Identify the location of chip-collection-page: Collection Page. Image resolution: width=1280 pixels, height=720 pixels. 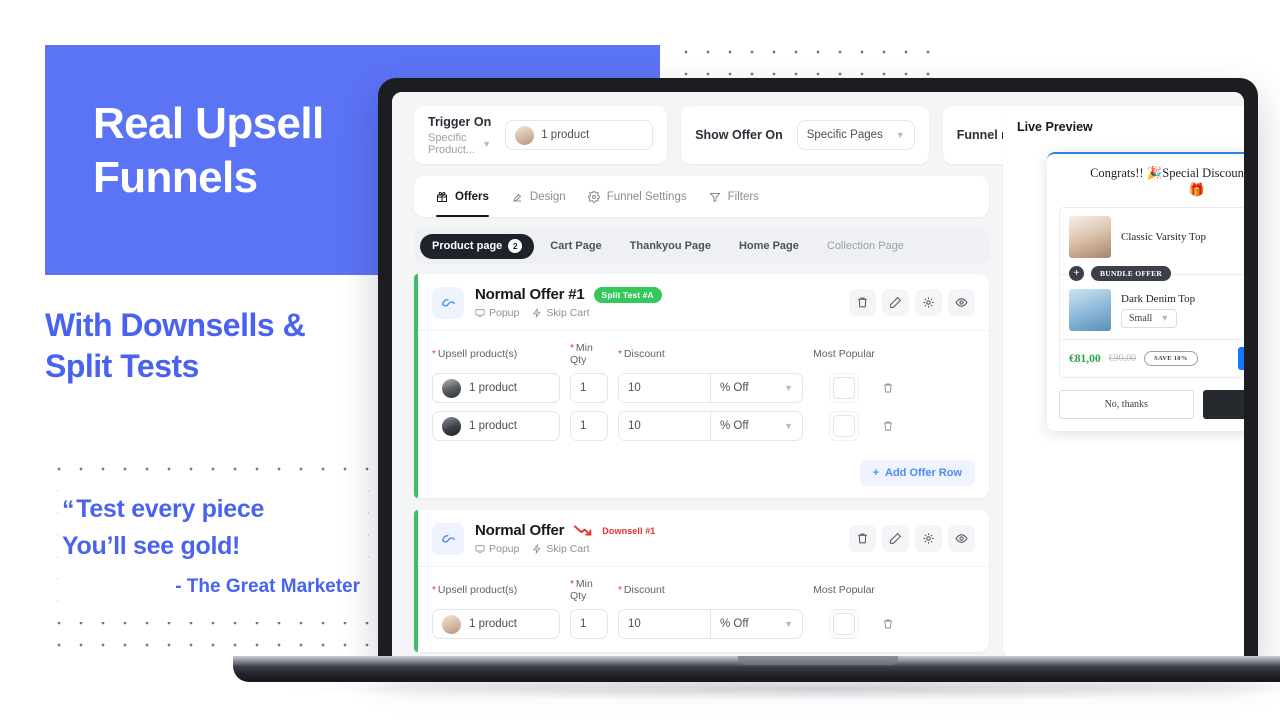
(865, 246).